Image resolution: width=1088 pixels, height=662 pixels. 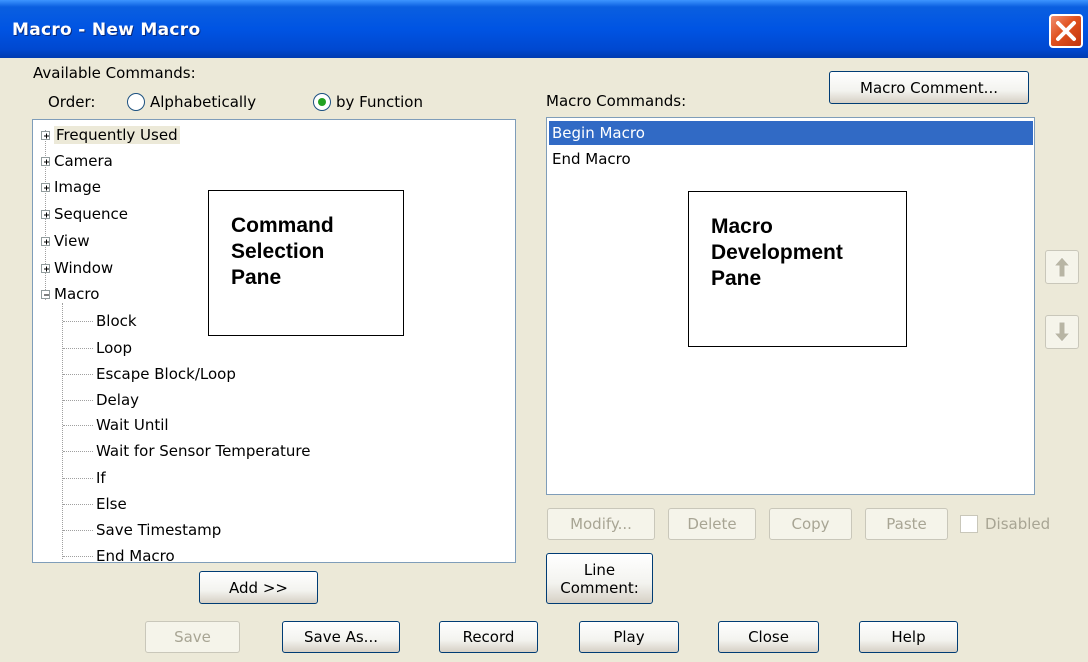 What do you see at coordinates (278, 251) in the screenshot?
I see `annotation-line: Selection` at bounding box center [278, 251].